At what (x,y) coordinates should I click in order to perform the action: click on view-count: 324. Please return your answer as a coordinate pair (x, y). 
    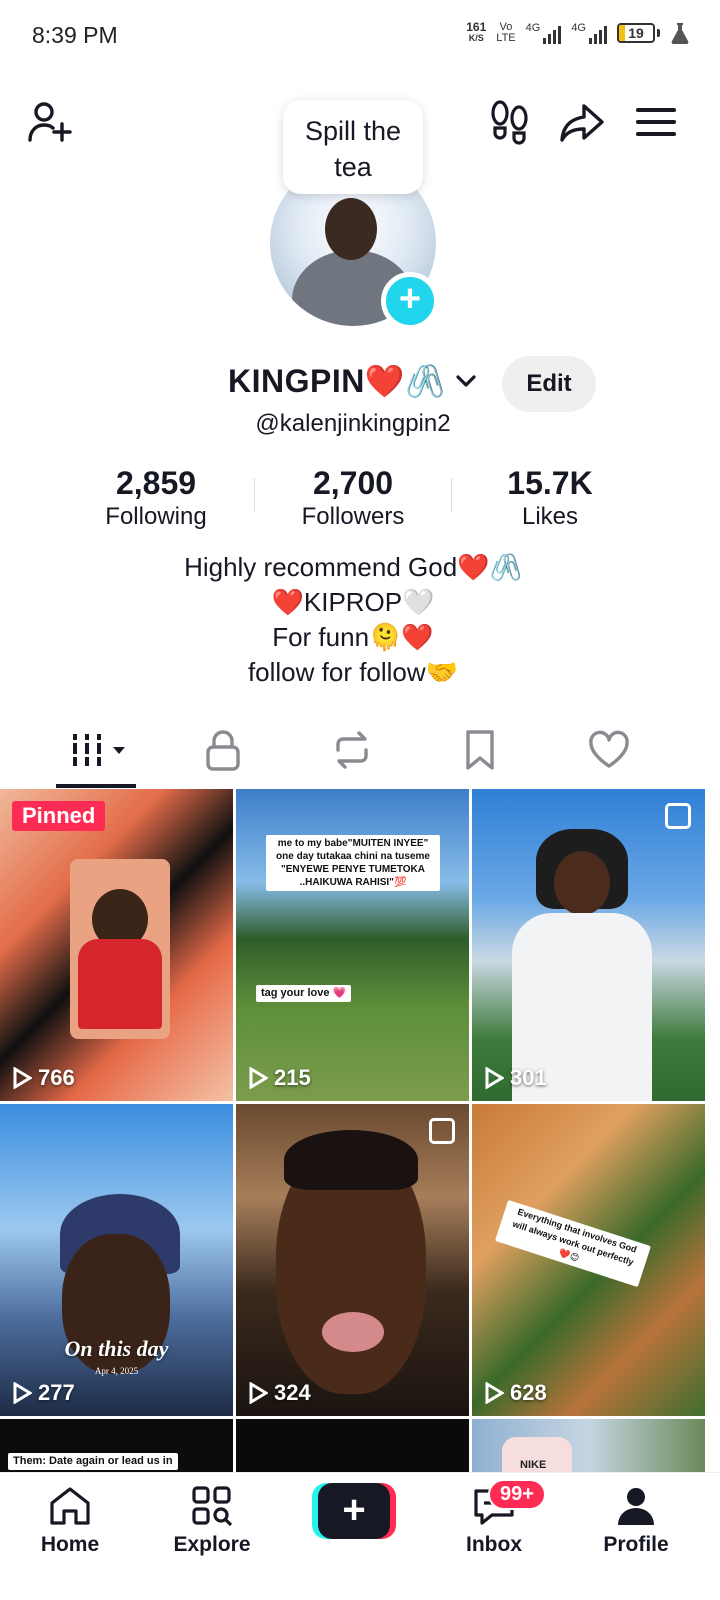
    Looking at the image, I should click on (279, 1393).